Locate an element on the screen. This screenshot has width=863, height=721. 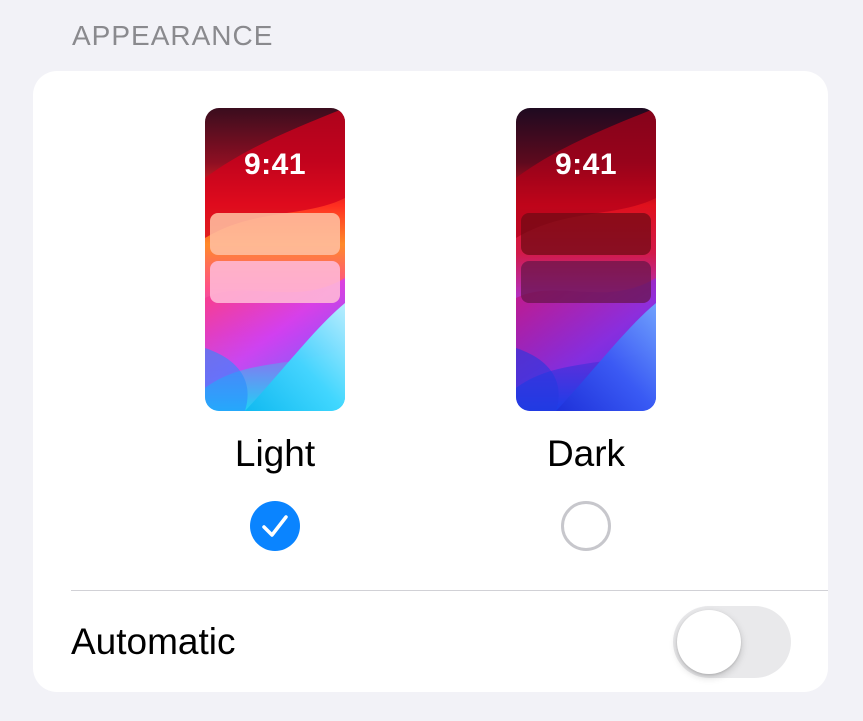
option-label-light: Light is located at coordinates (275, 454).